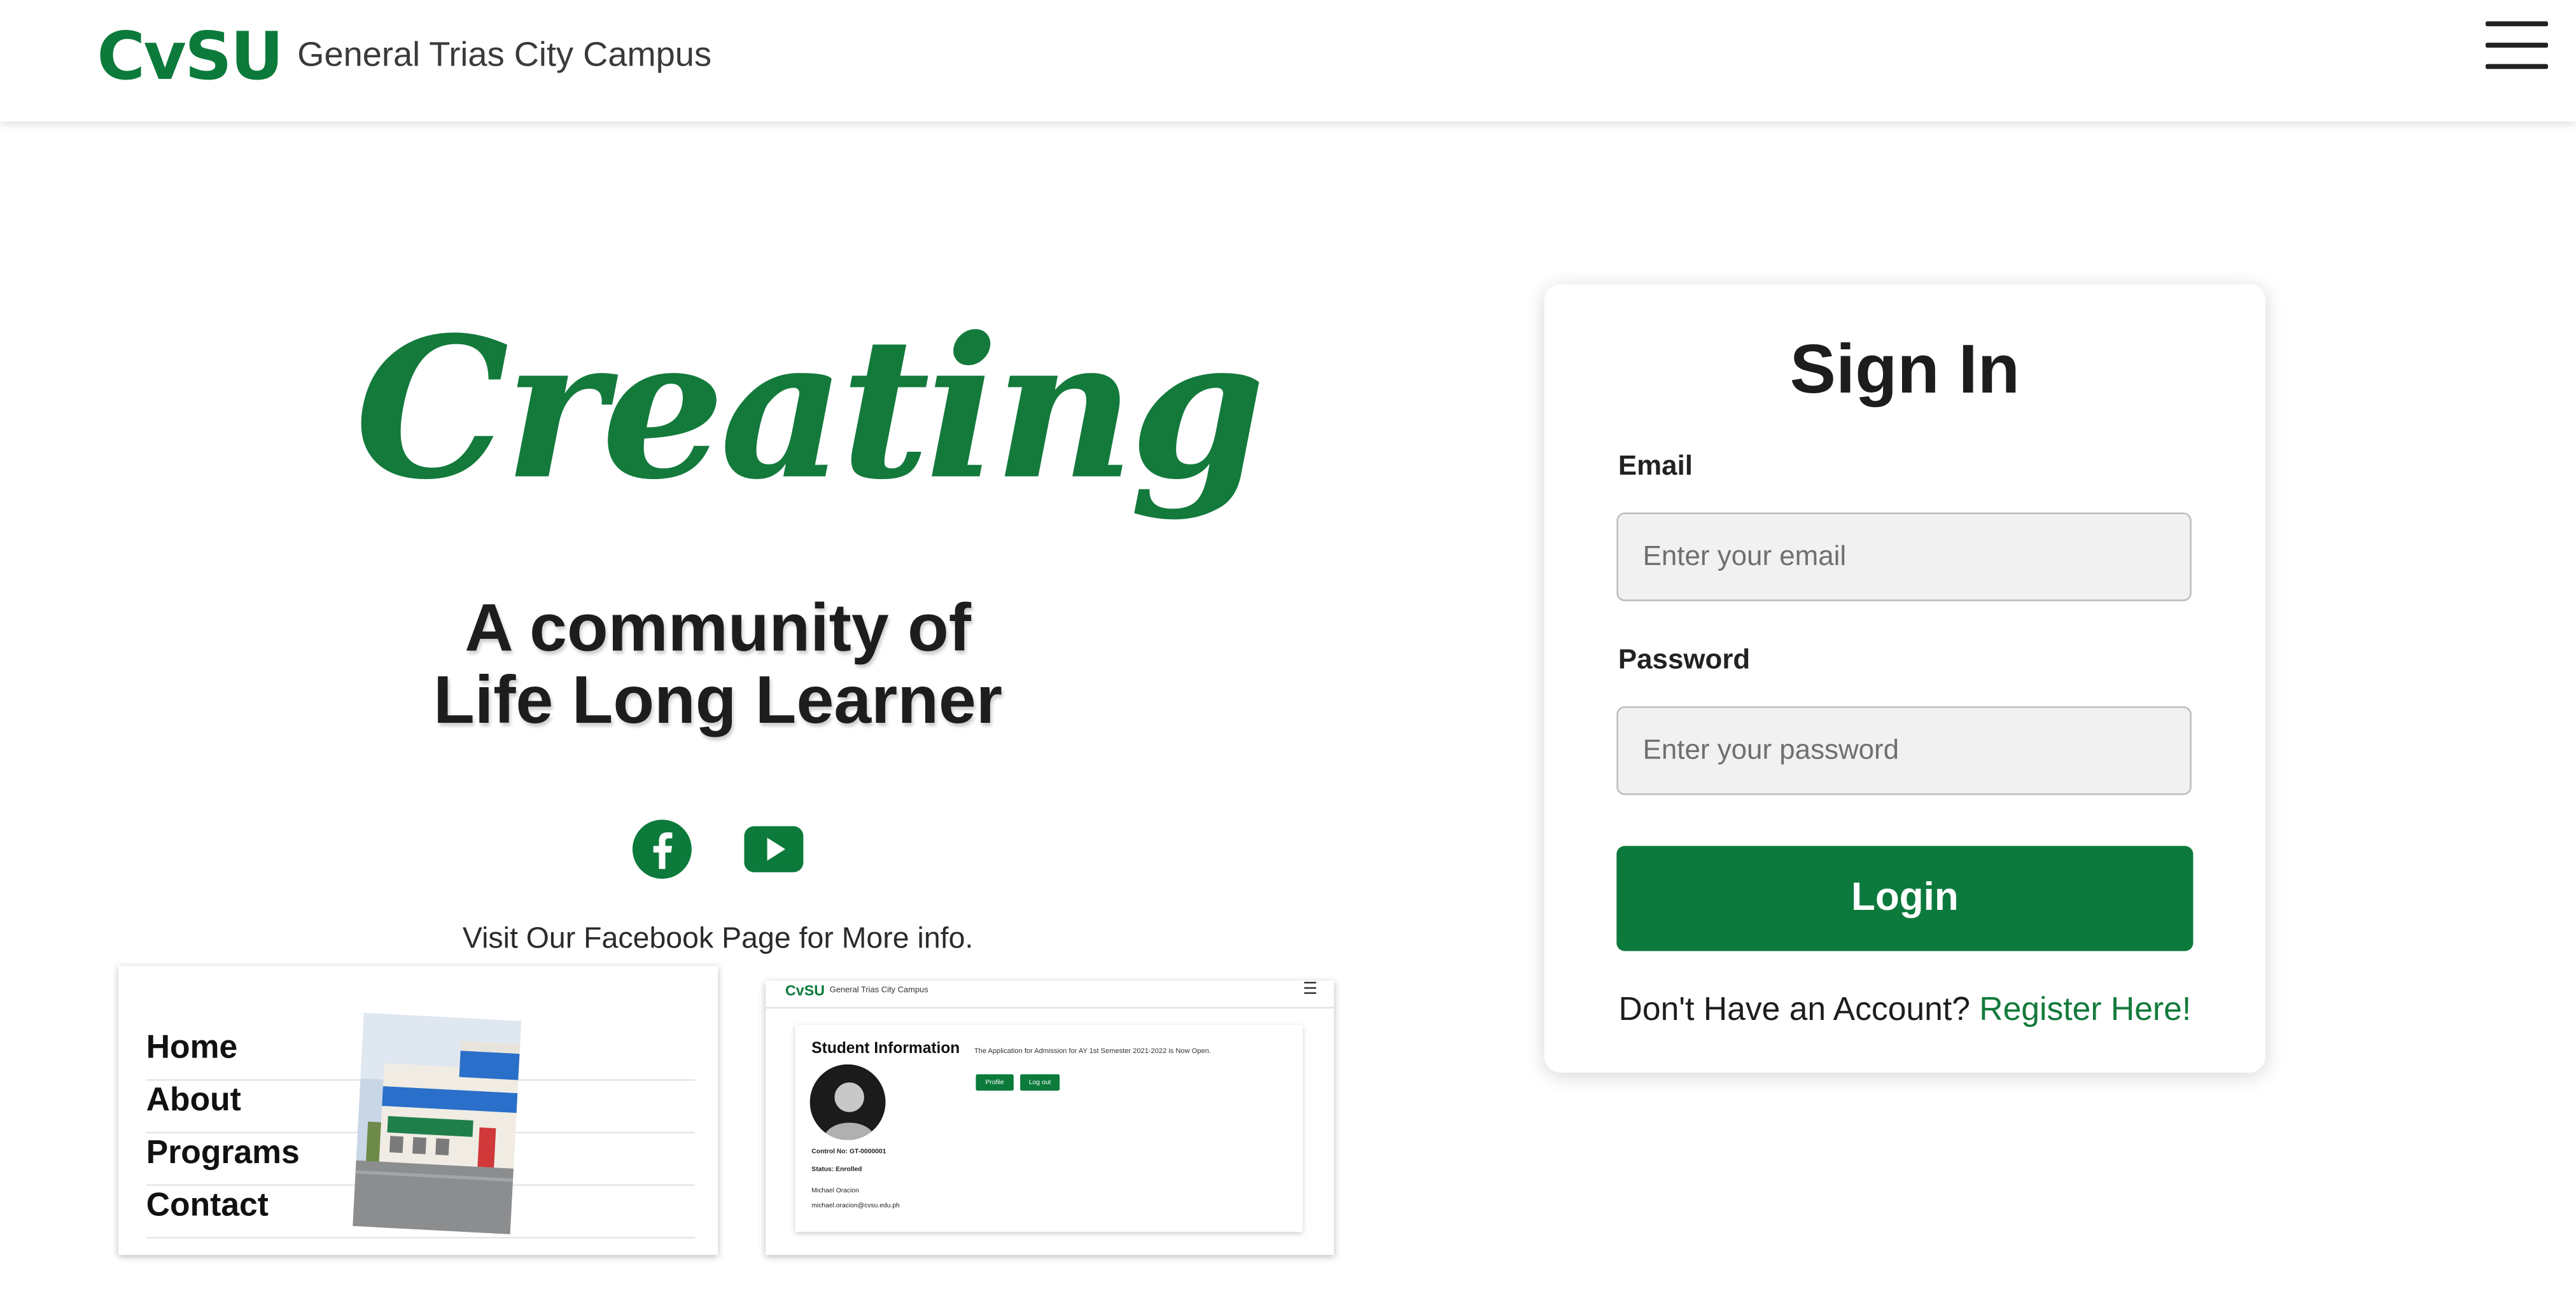 Image resolution: width=2576 pixels, height=1291 pixels. I want to click on enrollment-status: Status: Enrolled, so click(836, 1168).